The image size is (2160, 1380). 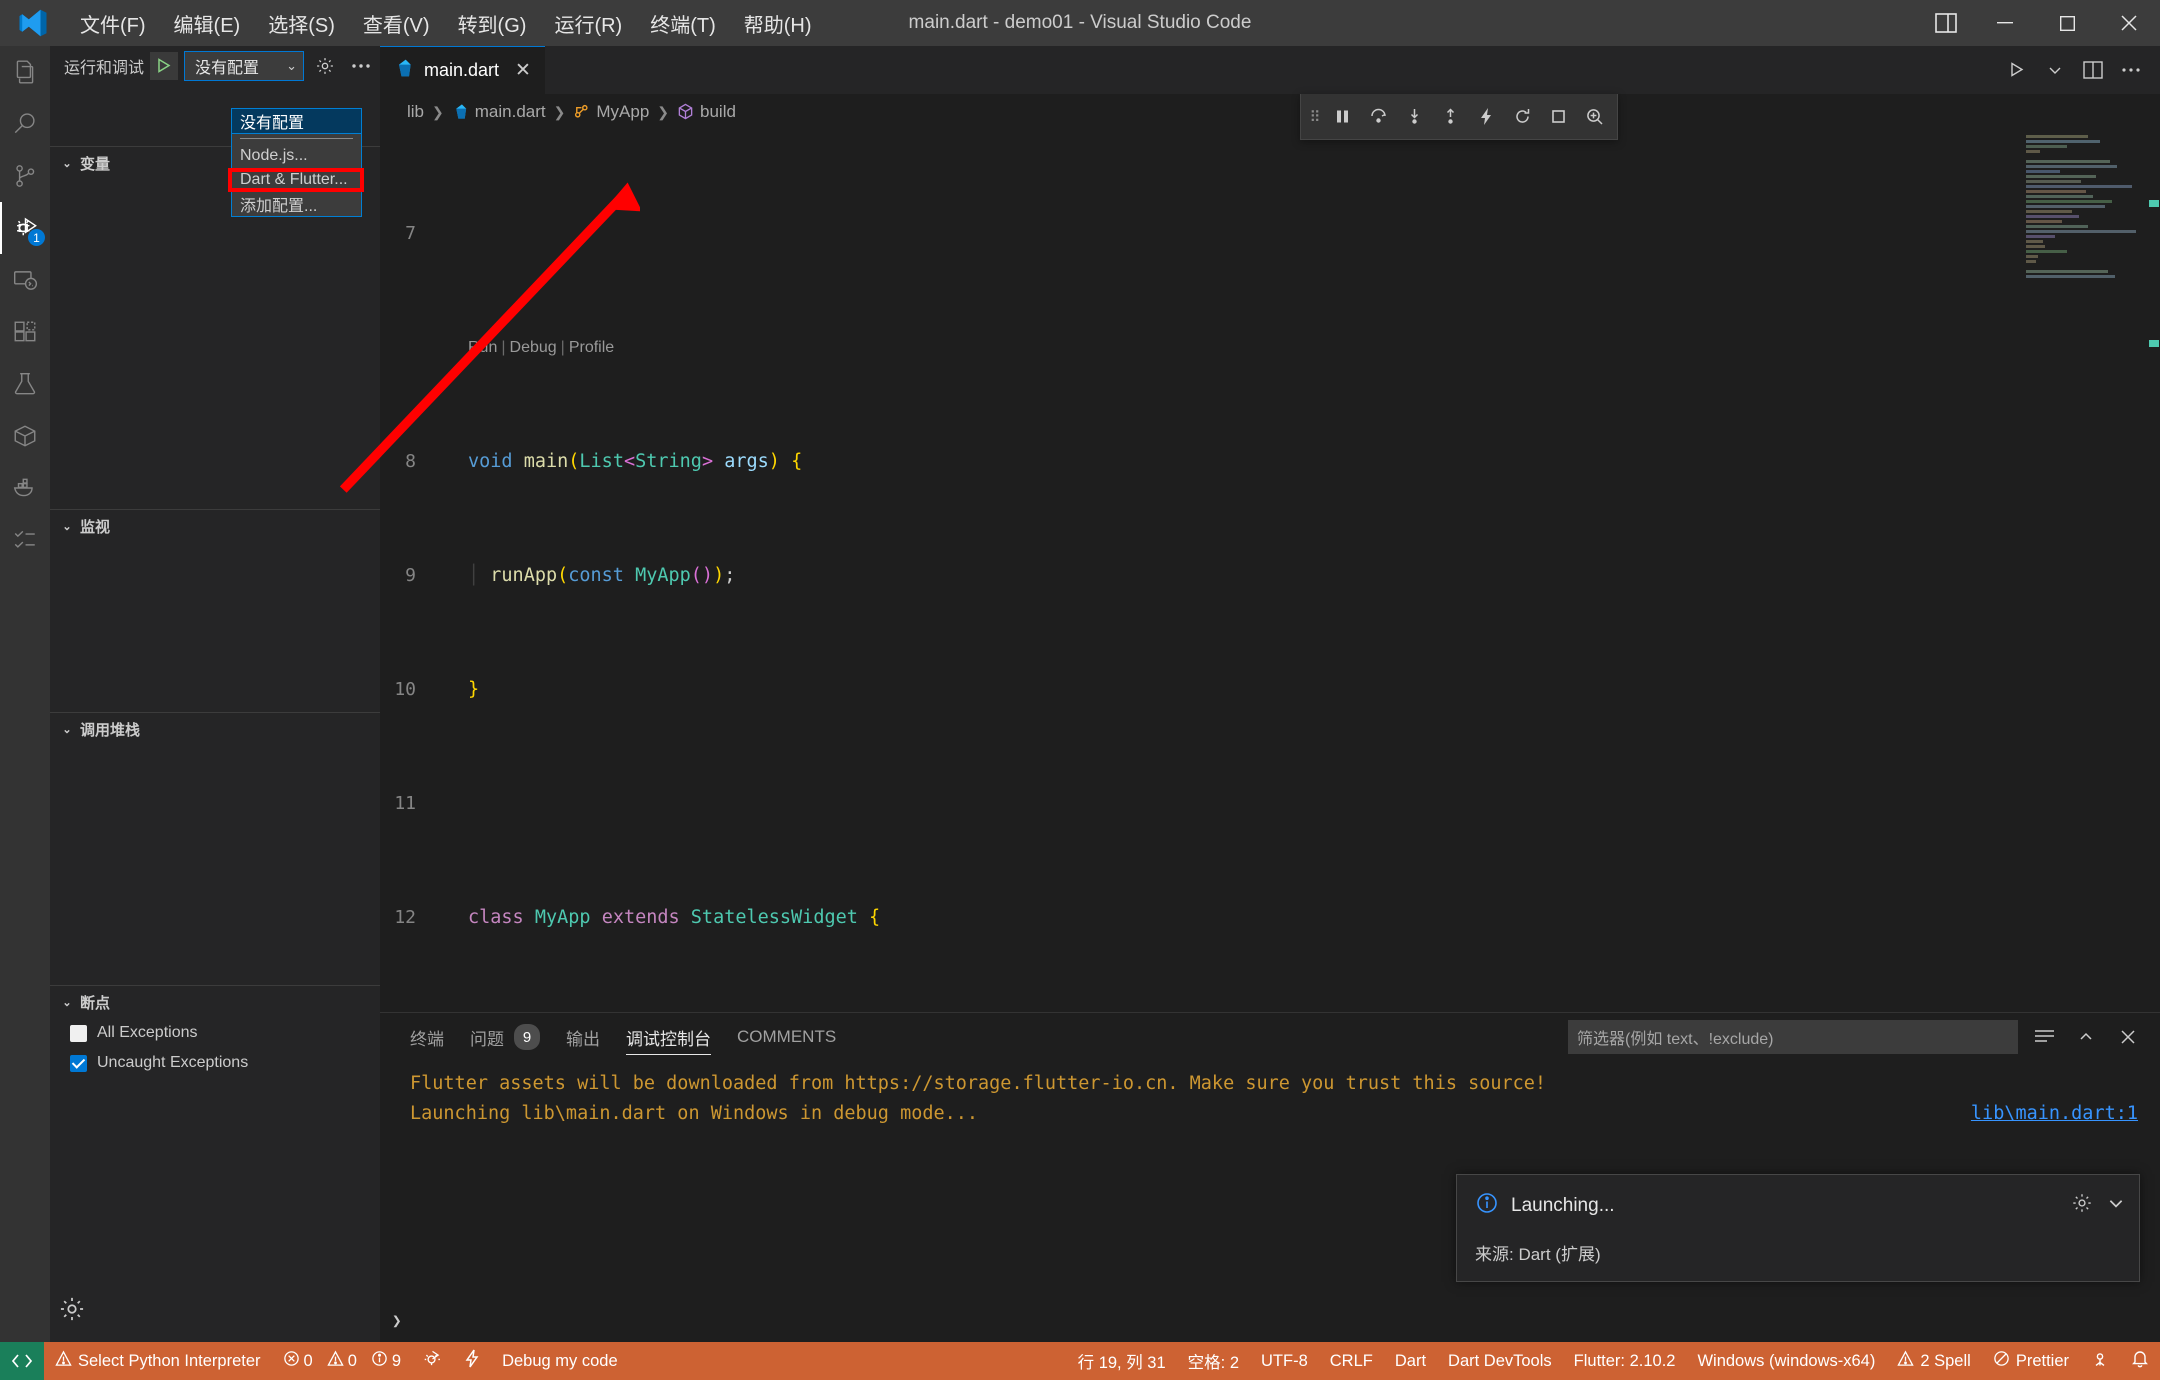 What do you see at coordinates (1675, 1039) in the screenshot?
I see `console-filter-placeholder: 筛选器(例如 text、!exclude)` at bounding box center [1675, 1039].